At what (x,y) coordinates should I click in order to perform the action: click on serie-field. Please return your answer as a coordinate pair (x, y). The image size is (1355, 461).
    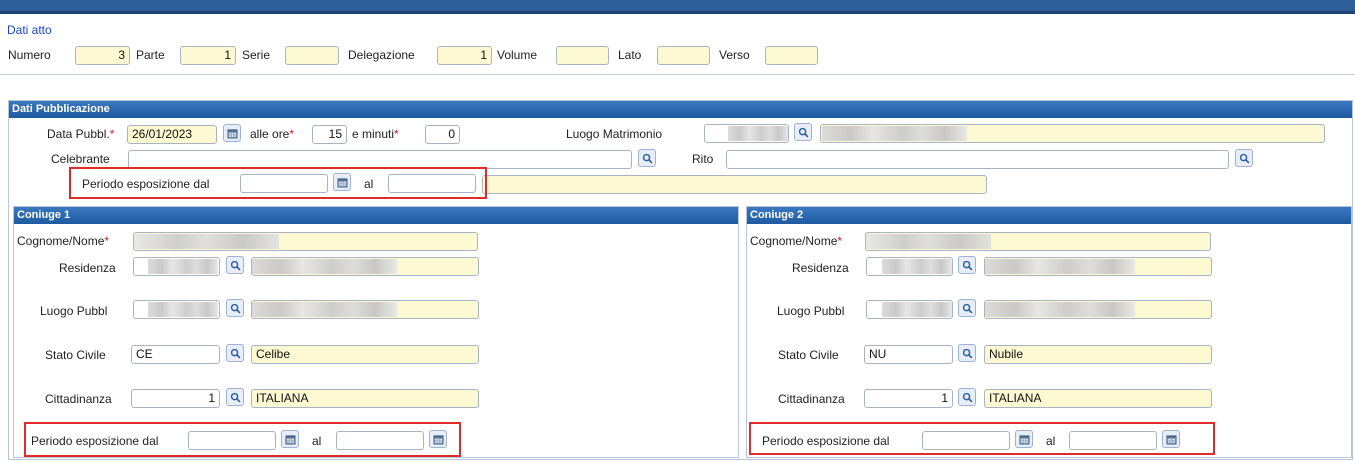
    Looking at the image, I should click on (312, 55).